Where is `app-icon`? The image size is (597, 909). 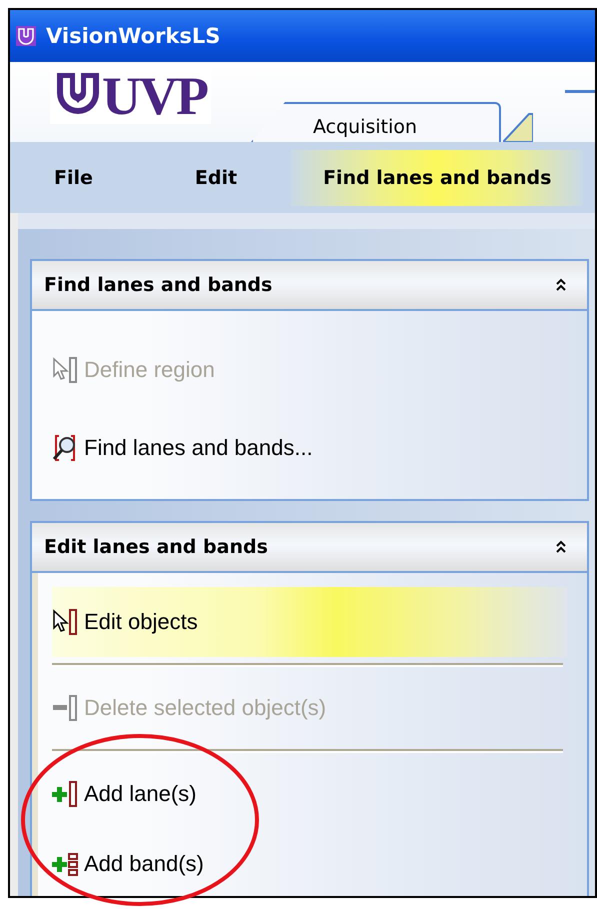
app-icon is located at coordinates (26, 36).